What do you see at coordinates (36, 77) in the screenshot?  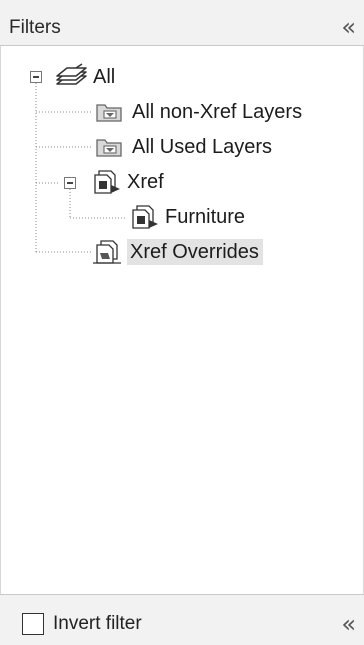 I see `expand-all-toggle` at bounding box center [36, 77].